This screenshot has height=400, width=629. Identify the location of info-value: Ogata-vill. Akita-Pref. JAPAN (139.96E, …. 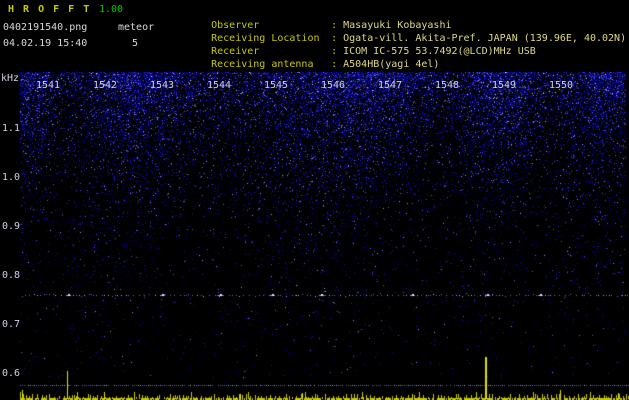
(485, 38).